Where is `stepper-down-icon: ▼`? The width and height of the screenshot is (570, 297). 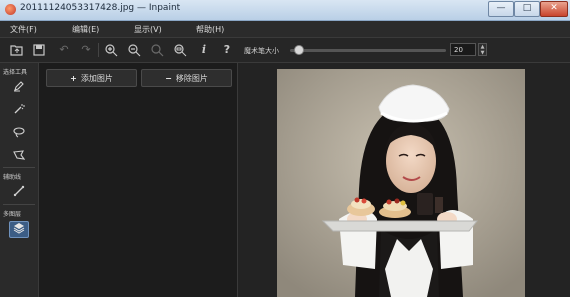
stepper-down-icon: ▼ is located at coordinates (482, 53).